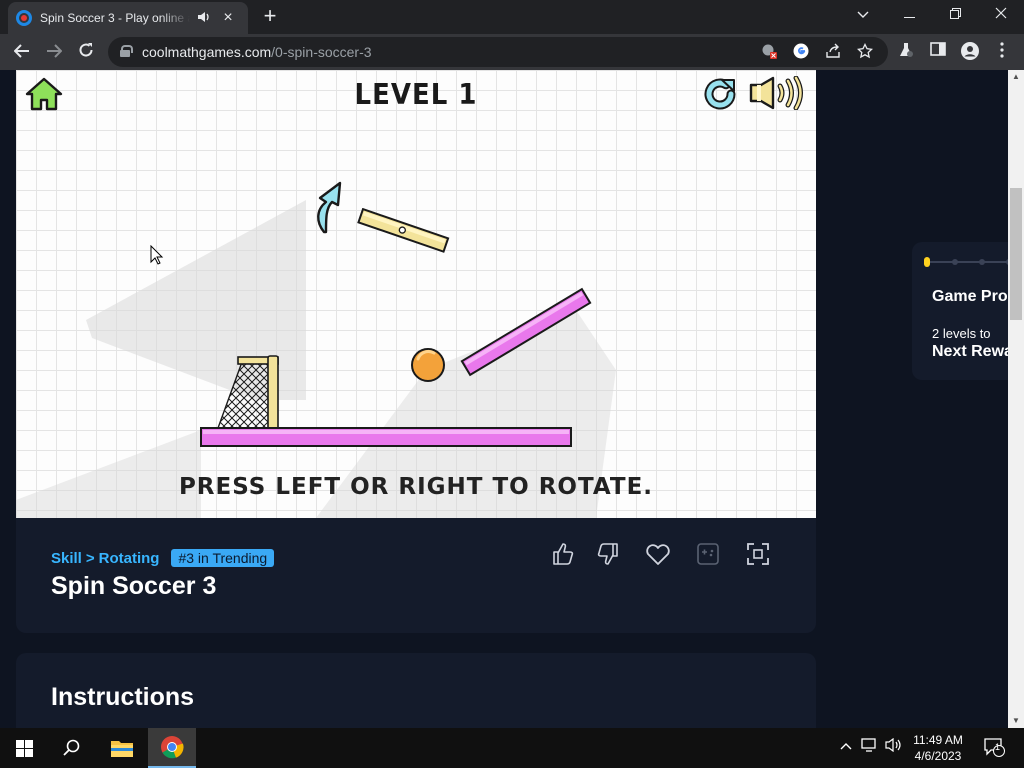 The image size is (1024, 768). What do you see at coordinates (24, 748) in the screenshot?
I see `windows-start-icon` at bounding box center [24, 748].